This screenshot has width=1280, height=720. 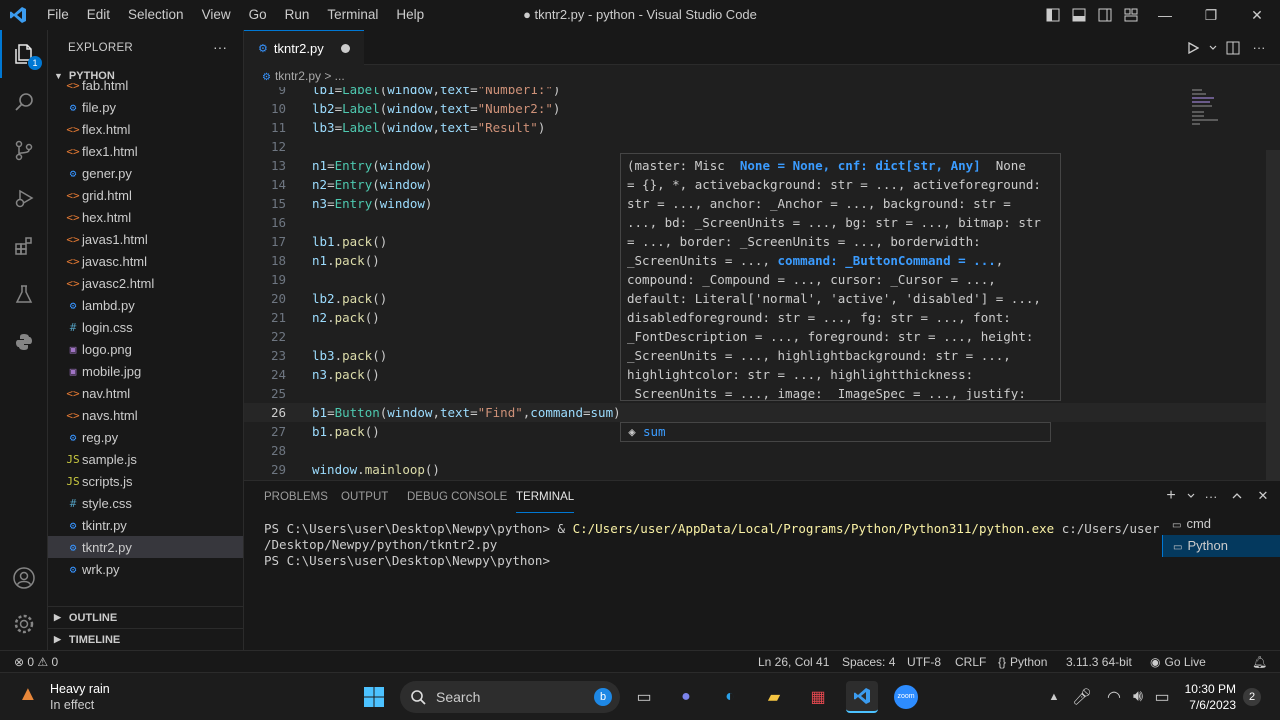 I want to click on notification-count-badge: 2, so click(x=1252, y=697).